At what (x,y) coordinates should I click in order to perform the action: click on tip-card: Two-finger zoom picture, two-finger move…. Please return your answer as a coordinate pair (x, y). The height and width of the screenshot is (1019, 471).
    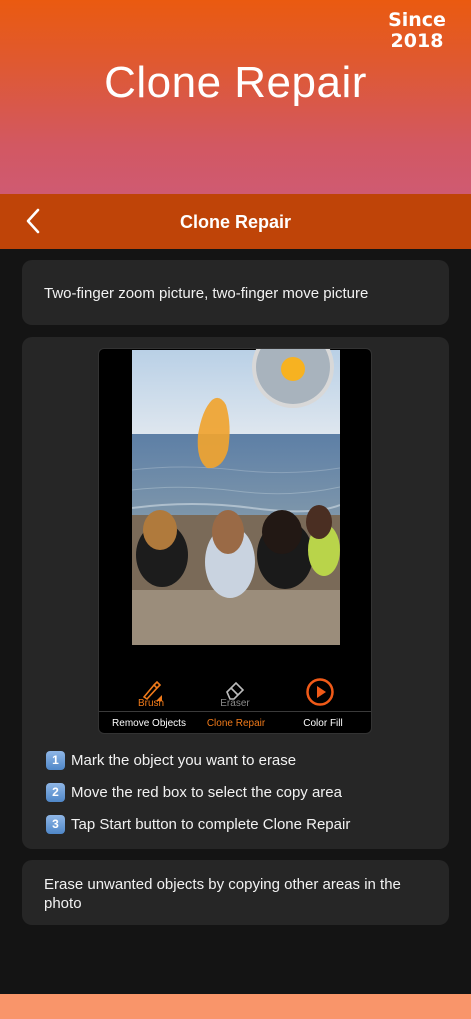
    Looking at the image, I should click on (235, 292).